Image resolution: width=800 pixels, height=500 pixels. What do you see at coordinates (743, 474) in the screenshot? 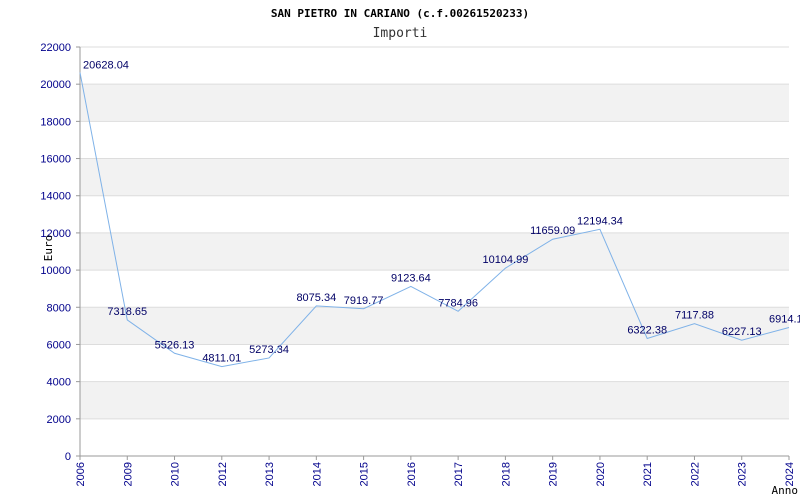
I see `x-tick-label: 2023` at bounding box center [743, 474].